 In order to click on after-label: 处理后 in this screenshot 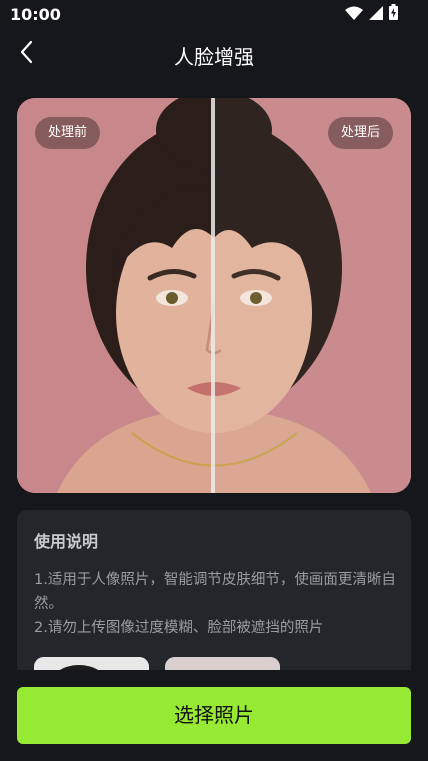, I will do `click(360, 133)`.